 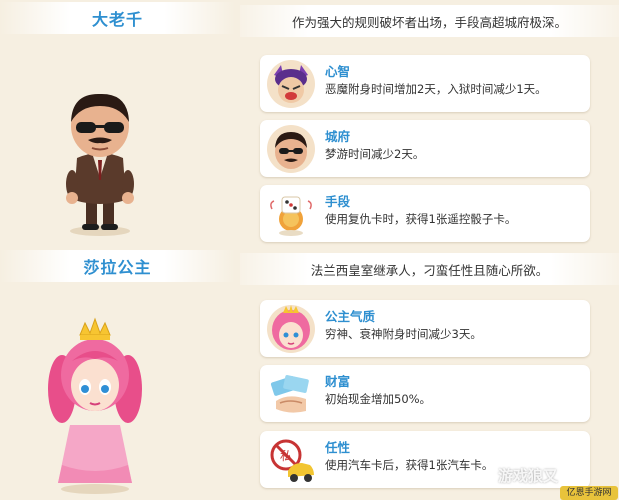 What do you see at coordinates (338, 201) in the screenshot?
I see `trait-title: 手段` at bounding box center [338, 201].